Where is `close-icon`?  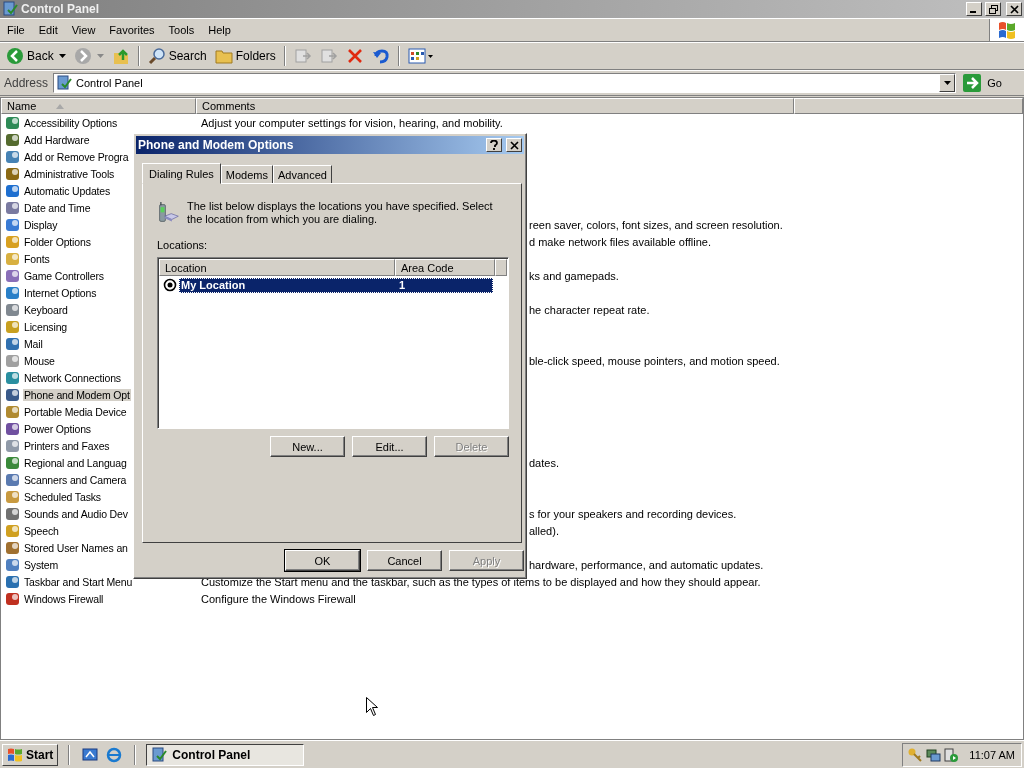 close-icon is located at coordinates (514, 145).